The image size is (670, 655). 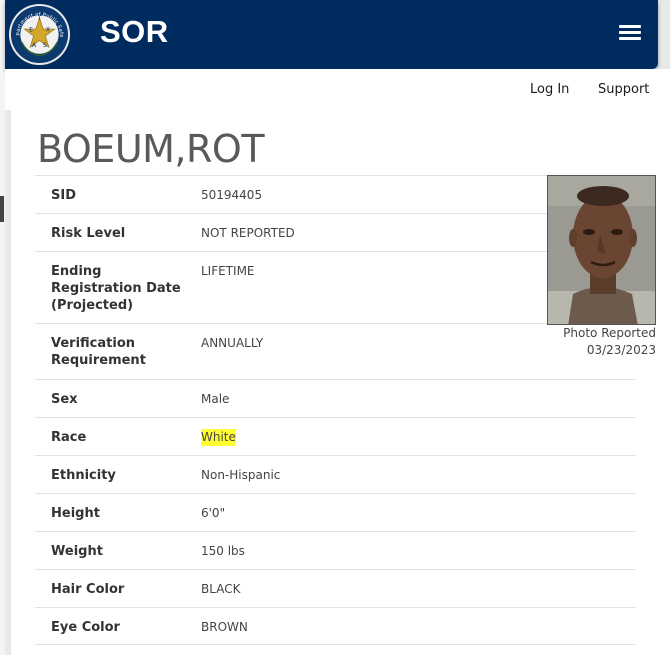 I want to click on svg-text: X, so click(x=48, y=31).